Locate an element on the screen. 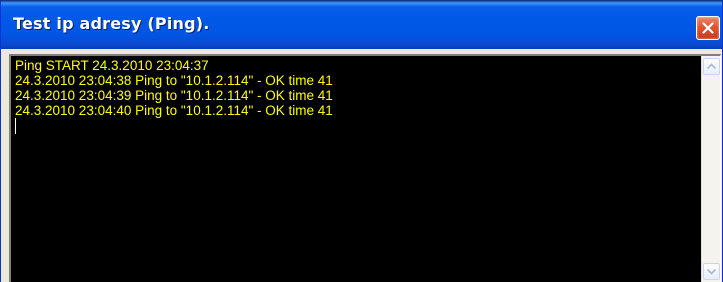 Image resolution: width=723 pixels, height=282 pixels. scroll-down-arrow-icon is located at coordinates (711, 271).